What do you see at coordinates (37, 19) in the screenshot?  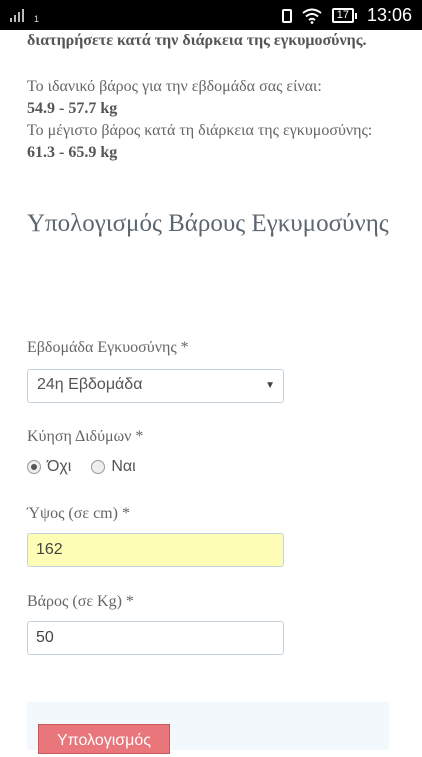 I see `sim-indicator: 1` at bounding box center [37, 19].